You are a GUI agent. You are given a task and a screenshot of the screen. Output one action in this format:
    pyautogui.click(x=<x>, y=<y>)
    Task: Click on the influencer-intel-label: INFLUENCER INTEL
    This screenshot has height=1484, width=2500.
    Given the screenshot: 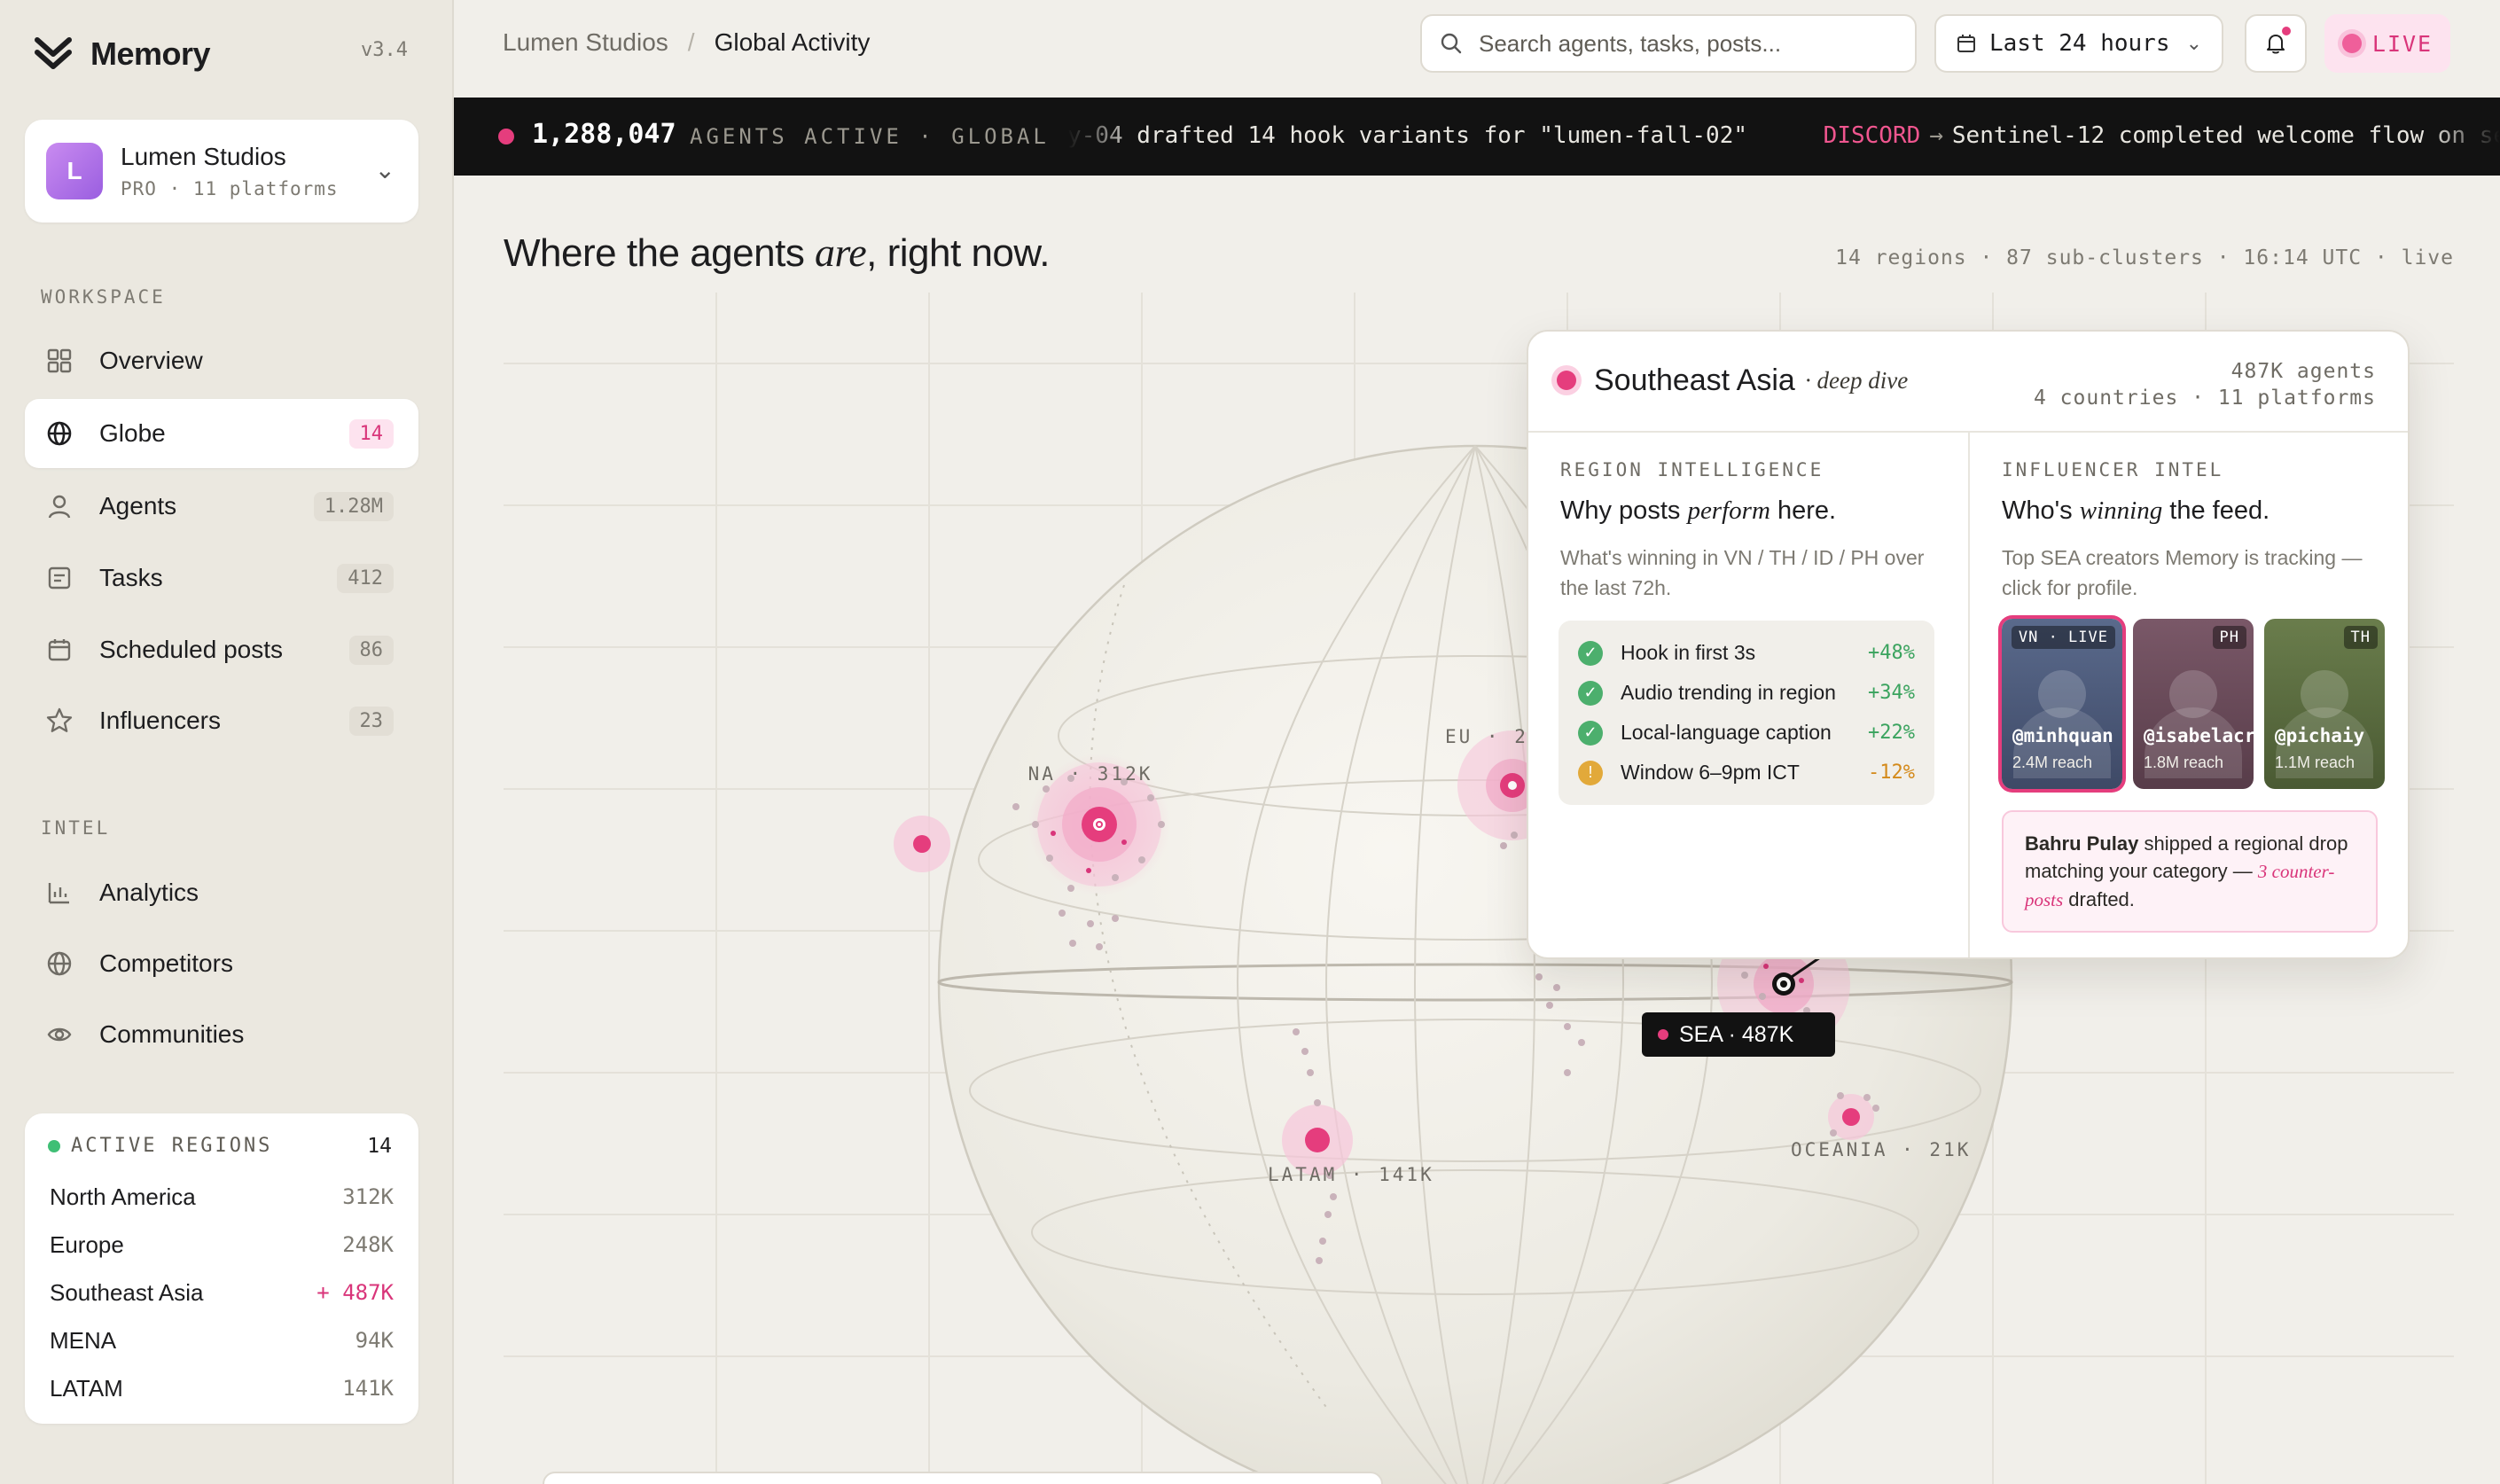 What is the action you would take?
    pyautogui.click(x=2113, y=469)
    